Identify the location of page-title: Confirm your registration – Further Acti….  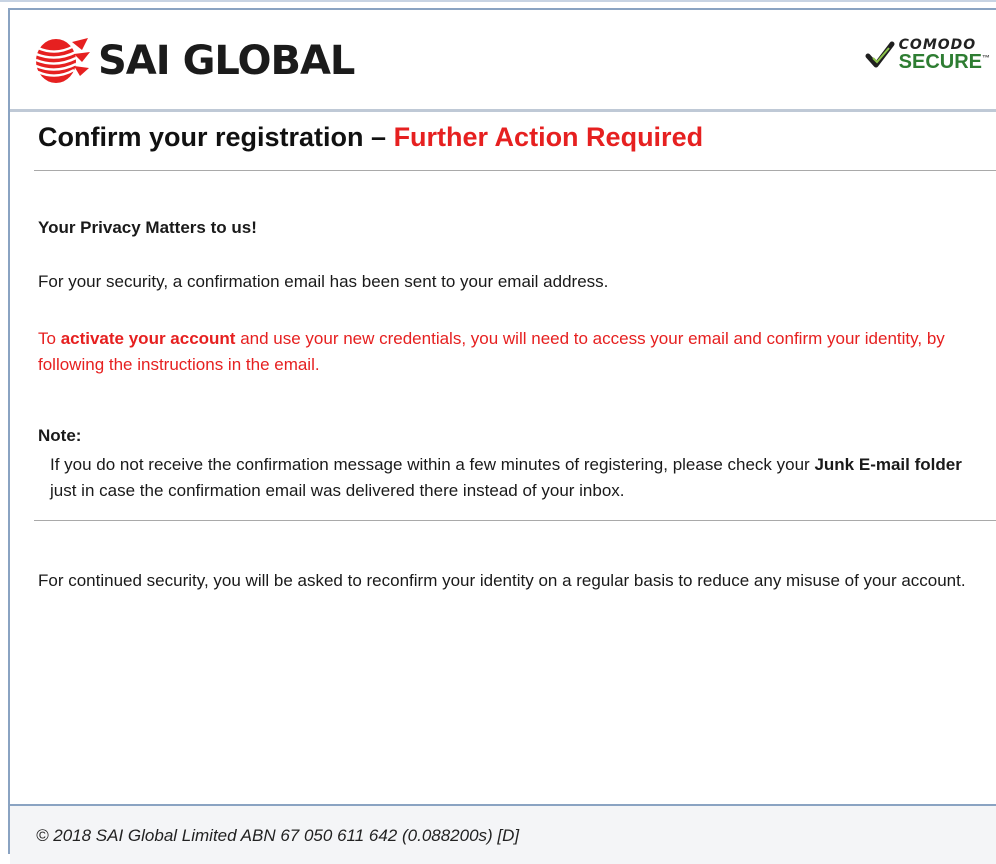
(370, 137).